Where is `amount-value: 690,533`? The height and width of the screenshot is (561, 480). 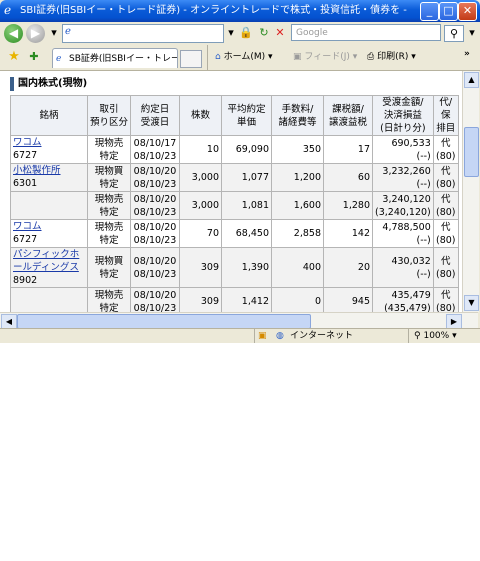
amount-value: 690,533 is located at coordinates (411, 143).